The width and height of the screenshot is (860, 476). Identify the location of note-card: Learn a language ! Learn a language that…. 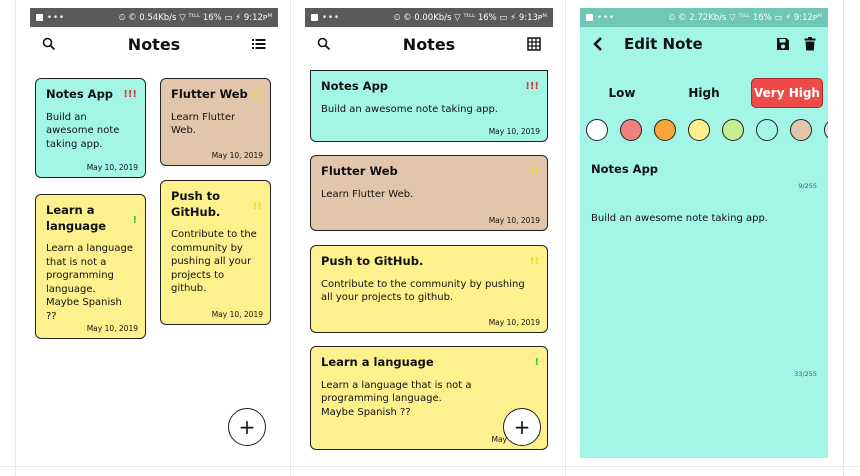
(90, 266).